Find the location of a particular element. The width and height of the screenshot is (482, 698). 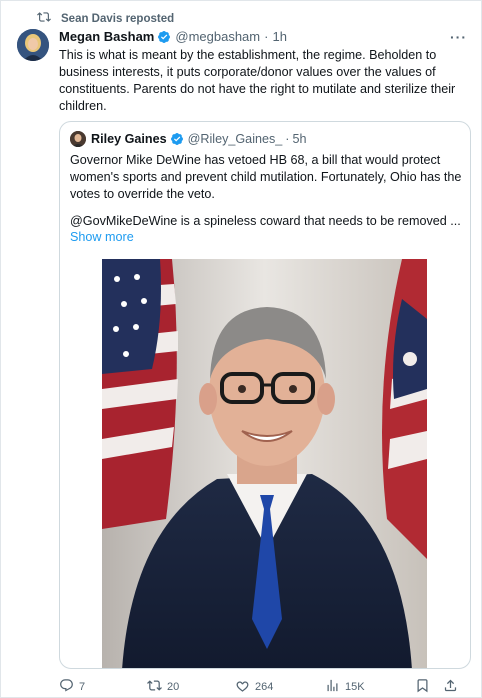

reply-count: 7 is located at coordinates (82, 687).